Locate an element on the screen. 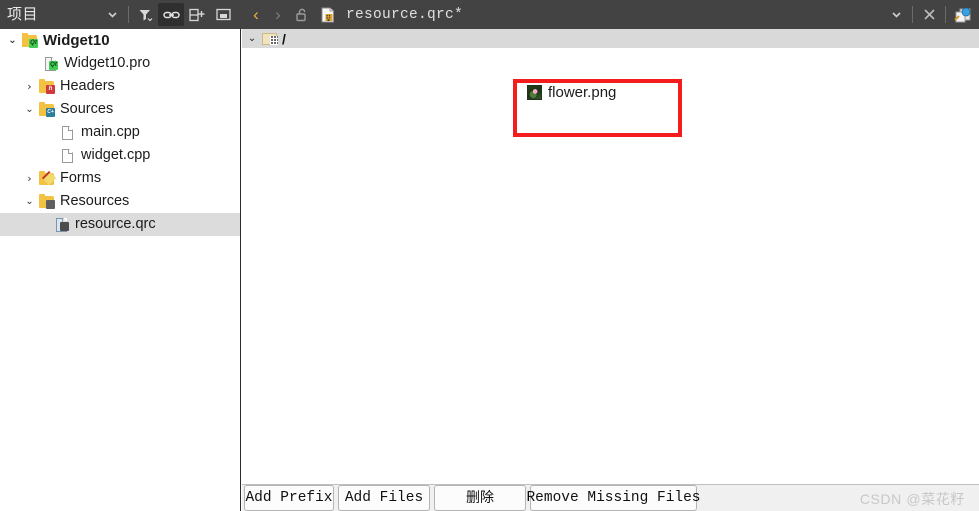 This screenshot has width=979, height=511. filter-icon is located at coordinates (145, 14).